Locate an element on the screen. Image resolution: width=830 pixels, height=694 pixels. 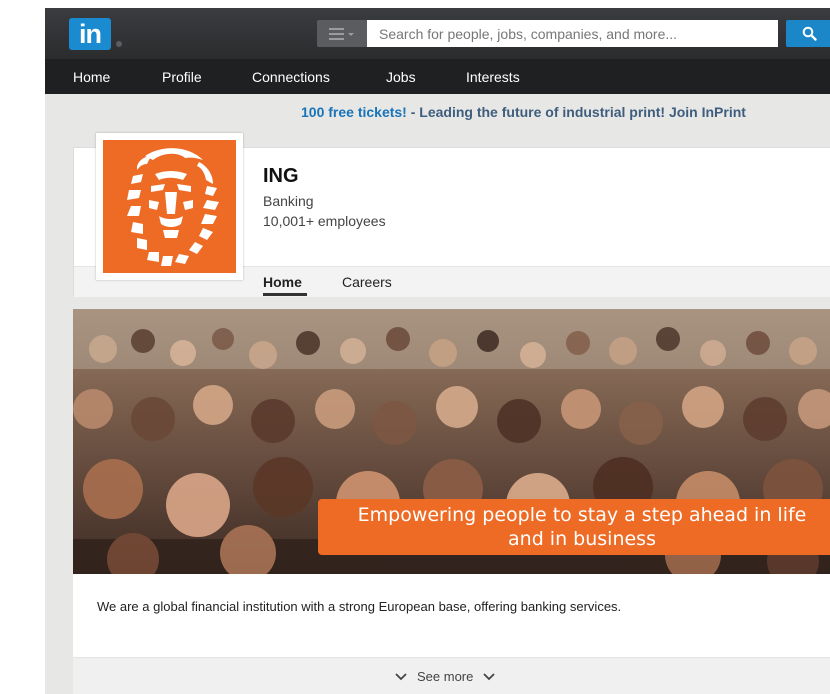
top-bar: in is located at coordinates (437, 33).